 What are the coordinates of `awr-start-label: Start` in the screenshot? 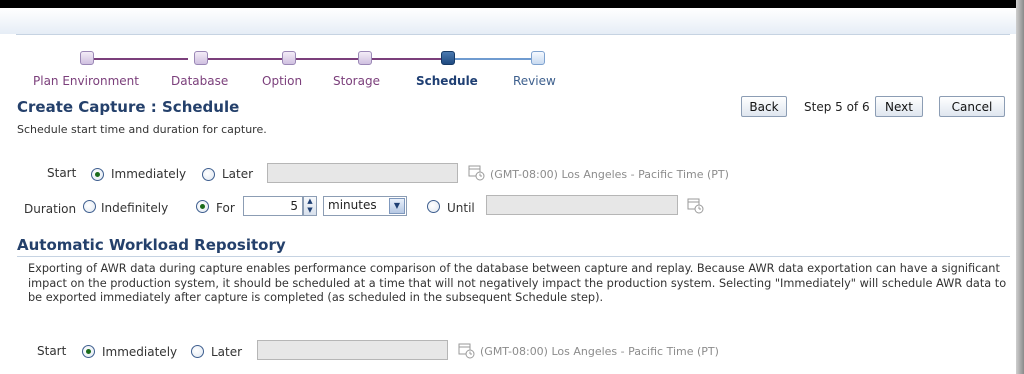 It's located at (52, 351).